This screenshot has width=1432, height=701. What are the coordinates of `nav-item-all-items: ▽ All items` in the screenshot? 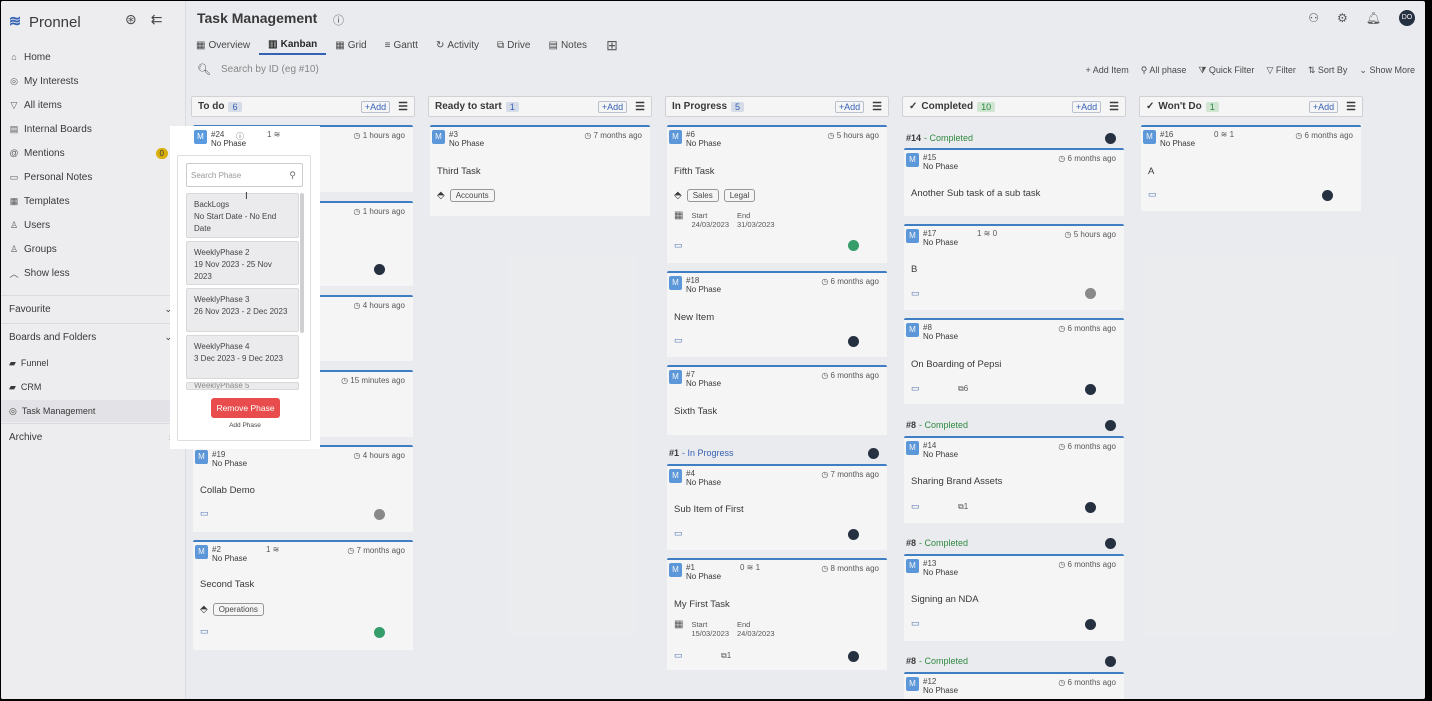 It's located at (93, 105).